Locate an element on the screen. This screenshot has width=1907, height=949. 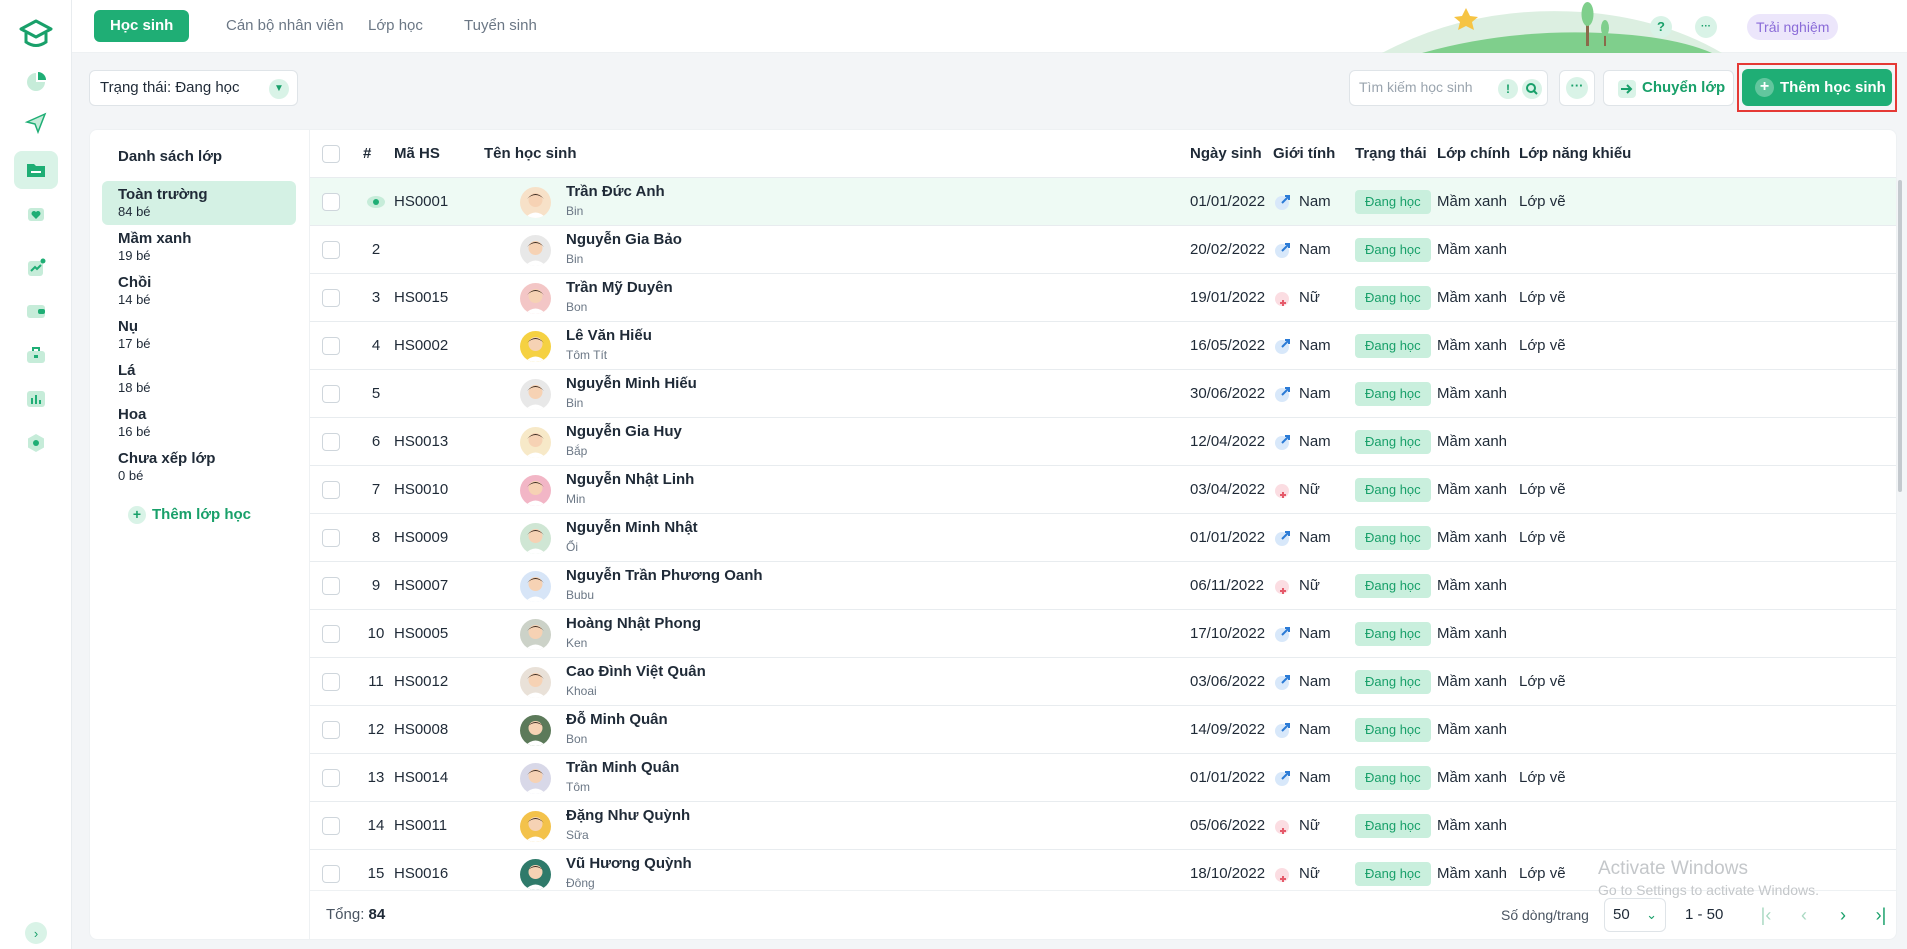
student-dob: 01/01/2022 is located at coordinates (1228, 201).